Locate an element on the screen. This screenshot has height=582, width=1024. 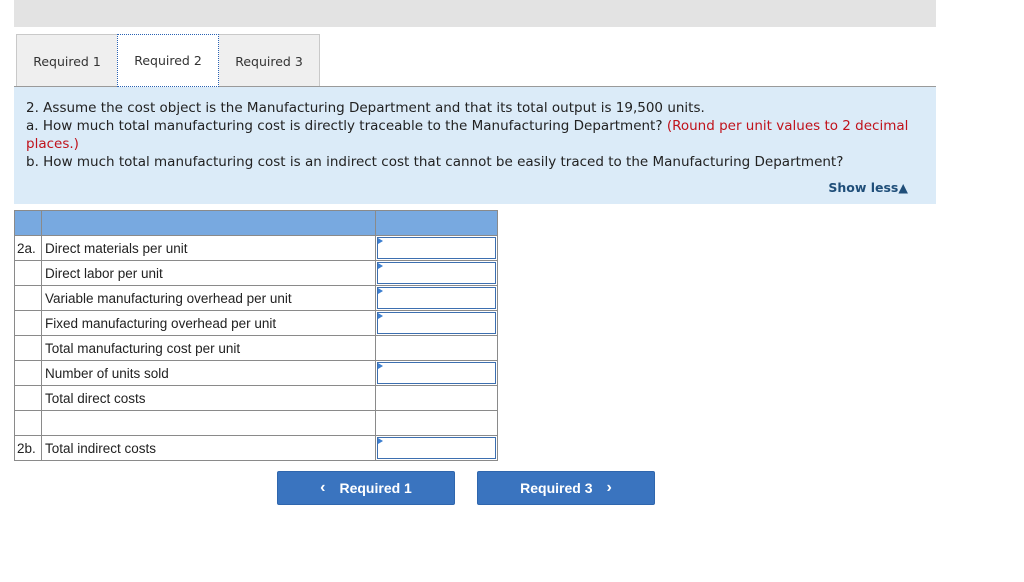
row-label: Number of units sold is located at coordinates (208, 373).